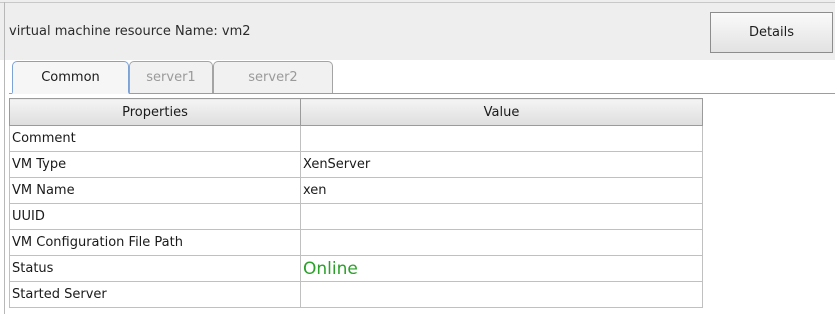 The image size is (835, 316). Describe the element at coordinates (501, 190) in the screenshot. I see `property-value: xen` at that location.